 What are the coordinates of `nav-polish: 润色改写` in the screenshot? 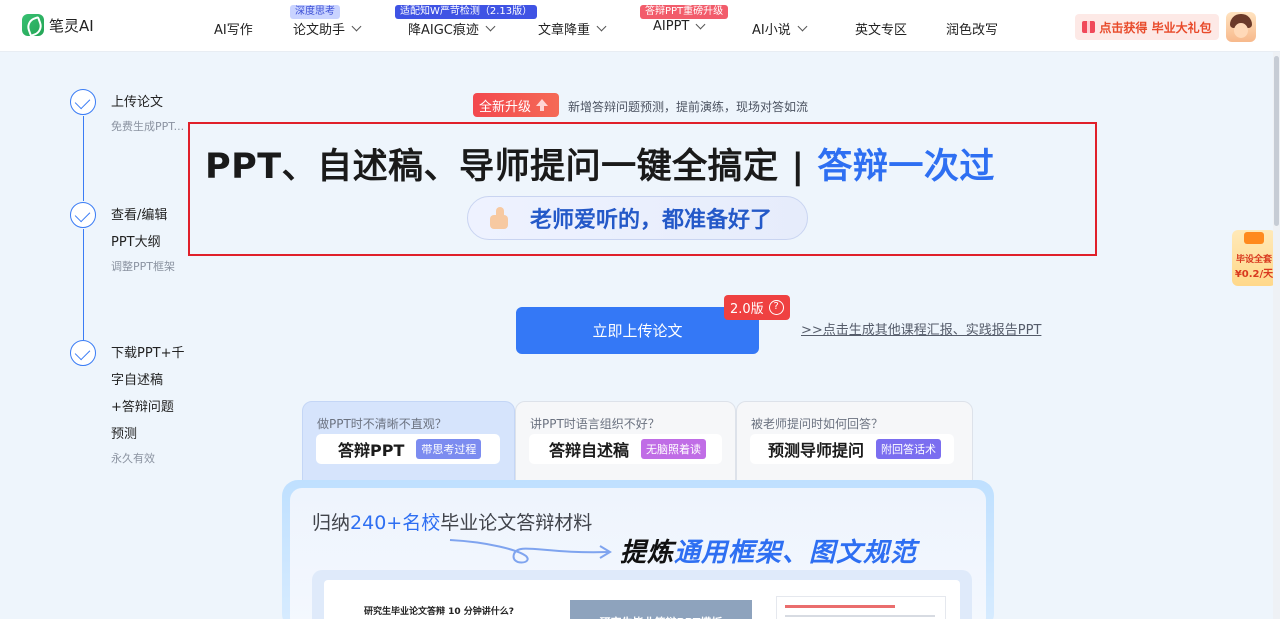 It's located at (972, 28).